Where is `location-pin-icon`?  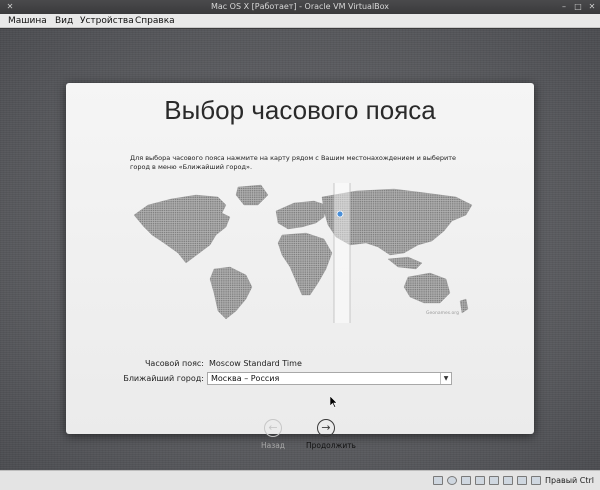
location-pin-icon is located at coordinates (340, 214).